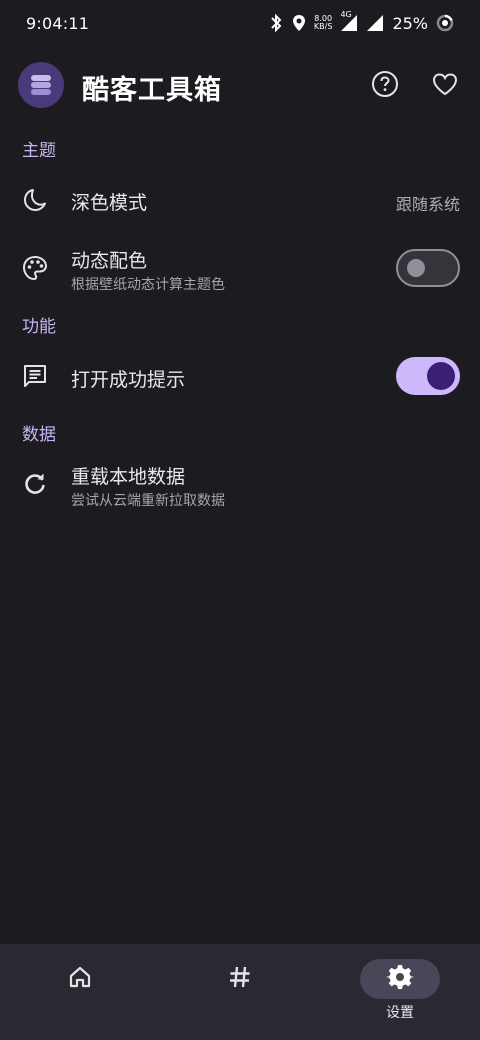 This screenshot has height=1040, width=480. I want to click on bottom-navigation: 设置, so click(240, 992).